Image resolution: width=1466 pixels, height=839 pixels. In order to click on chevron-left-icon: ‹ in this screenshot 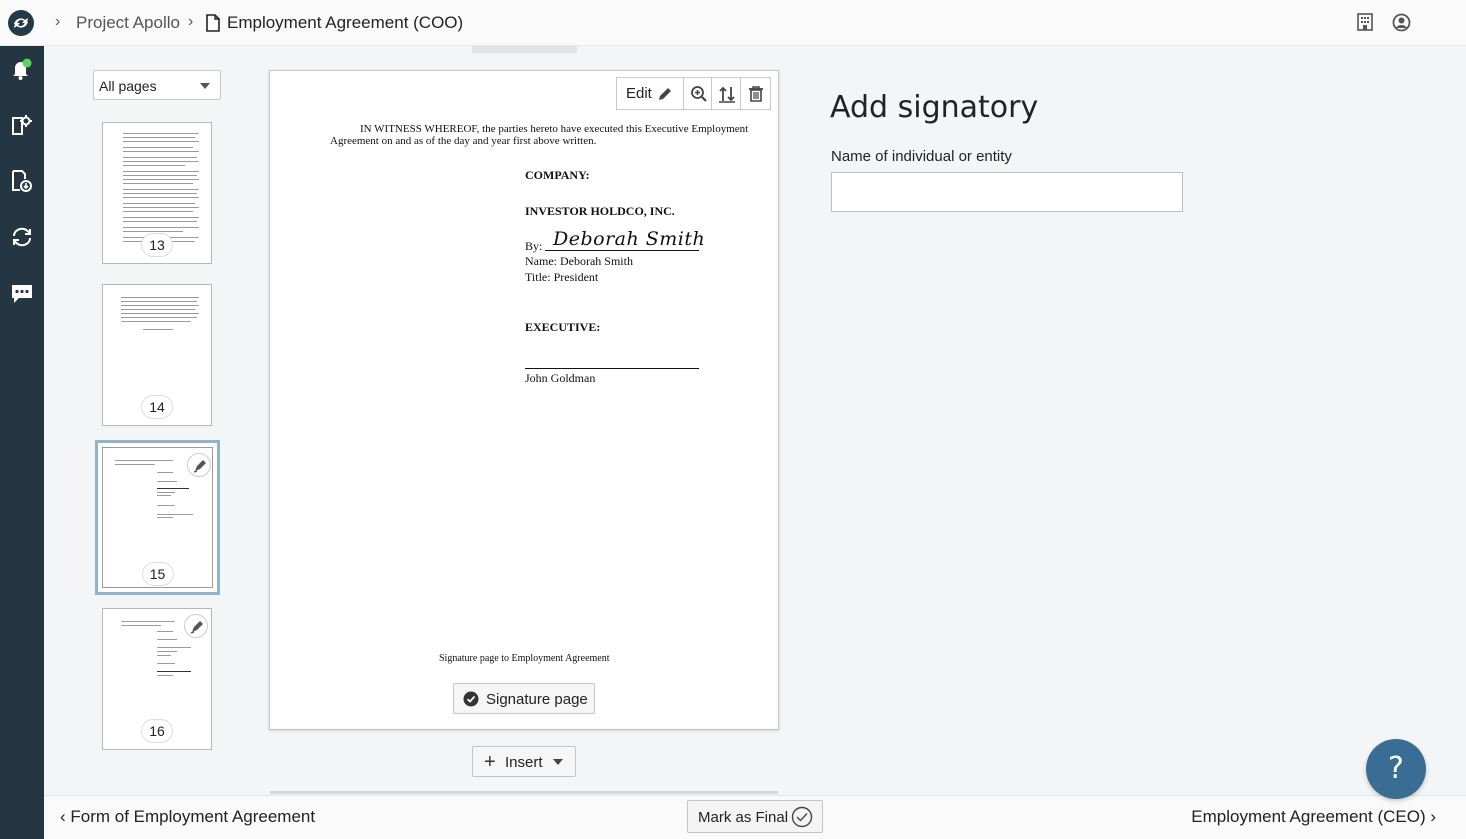, I will do `click(65, 816)`.